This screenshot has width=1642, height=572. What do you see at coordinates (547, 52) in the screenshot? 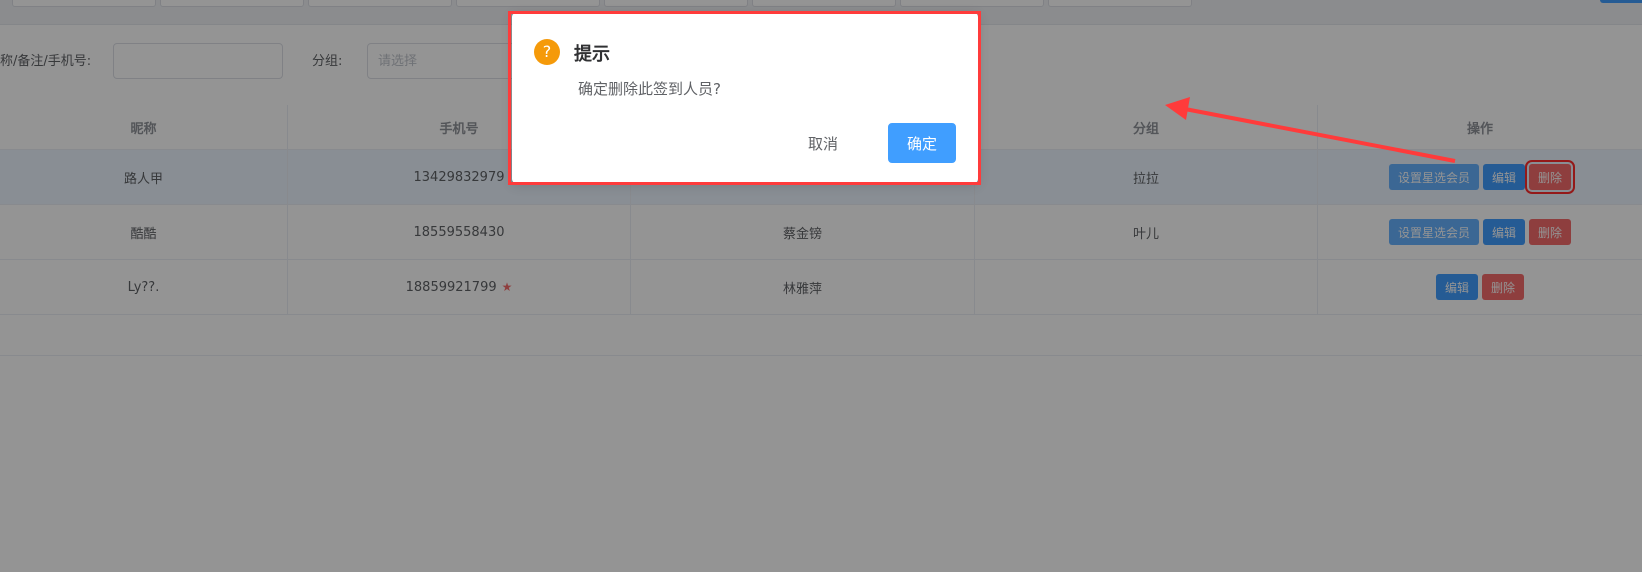
I see `question-icon: ?` at bounding box center [547, 52].